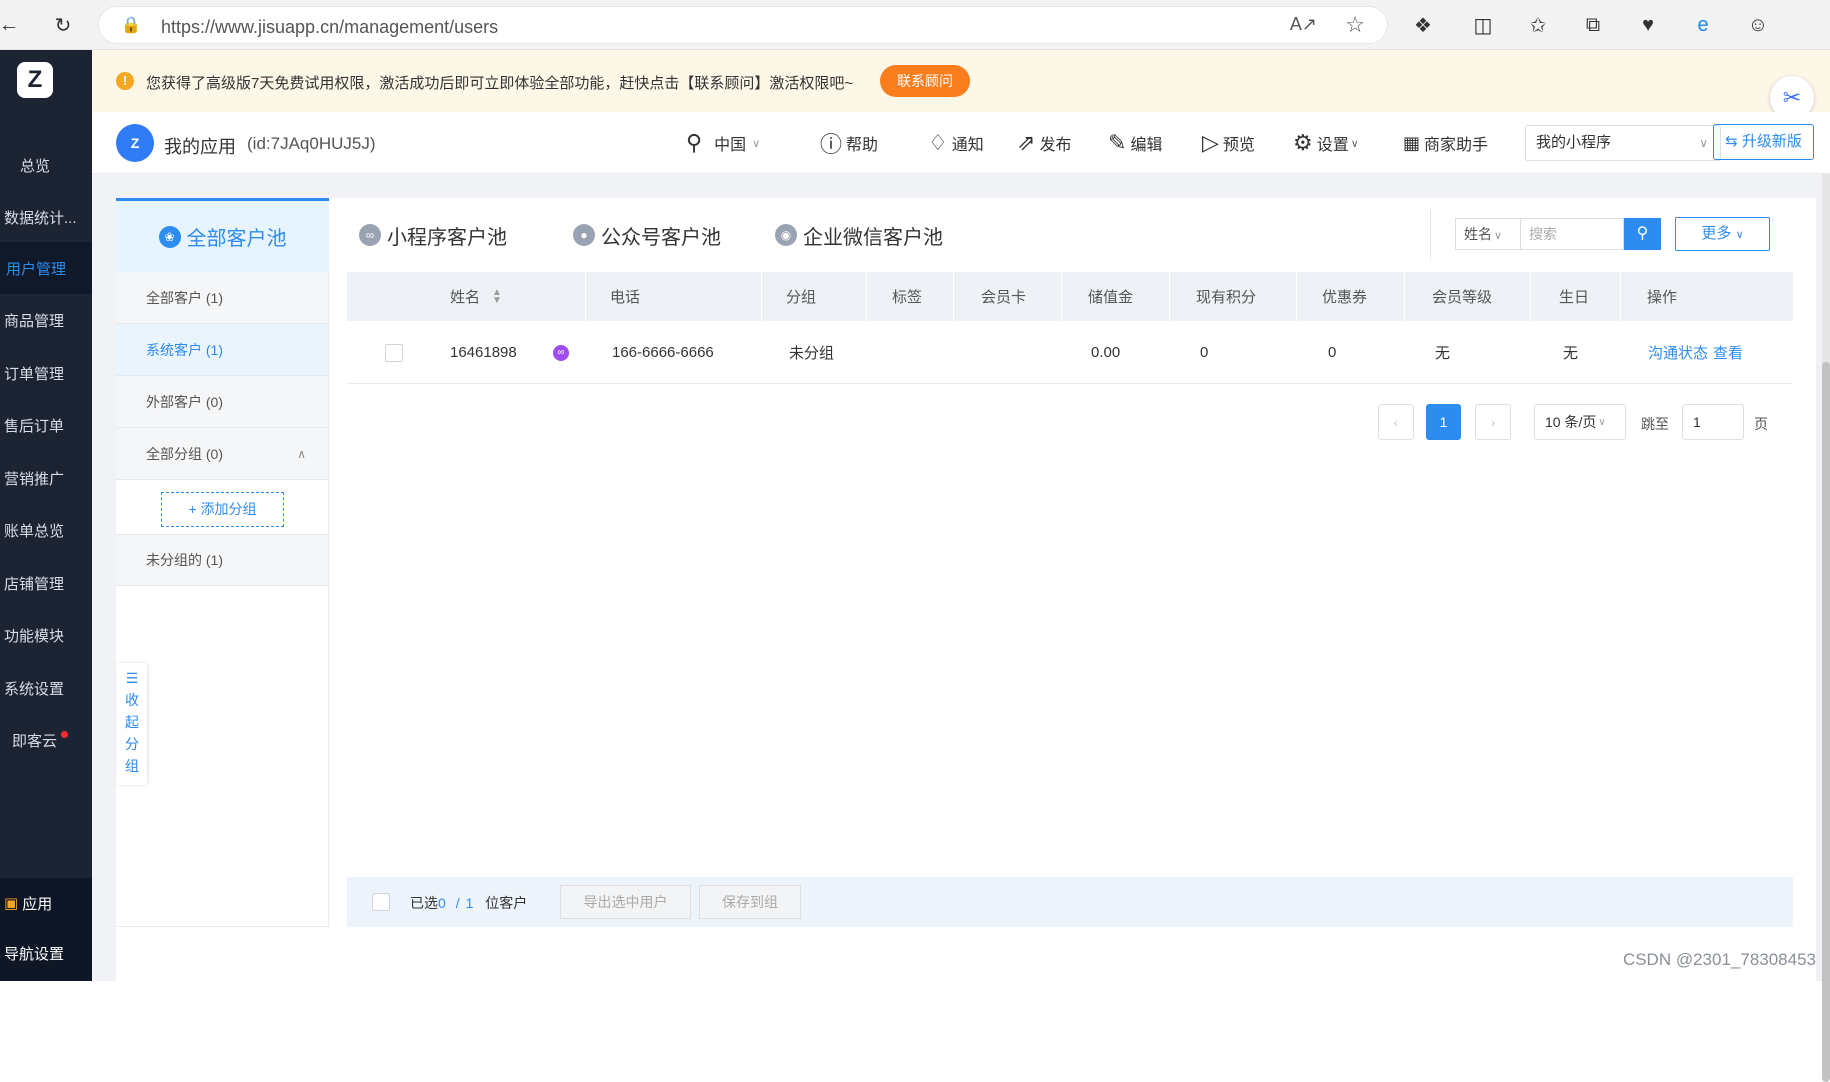  Describe the element at coordinates (222, 235) in the screenshot. I see `tab-all-pool: ❀ 全部客户池` at that location.